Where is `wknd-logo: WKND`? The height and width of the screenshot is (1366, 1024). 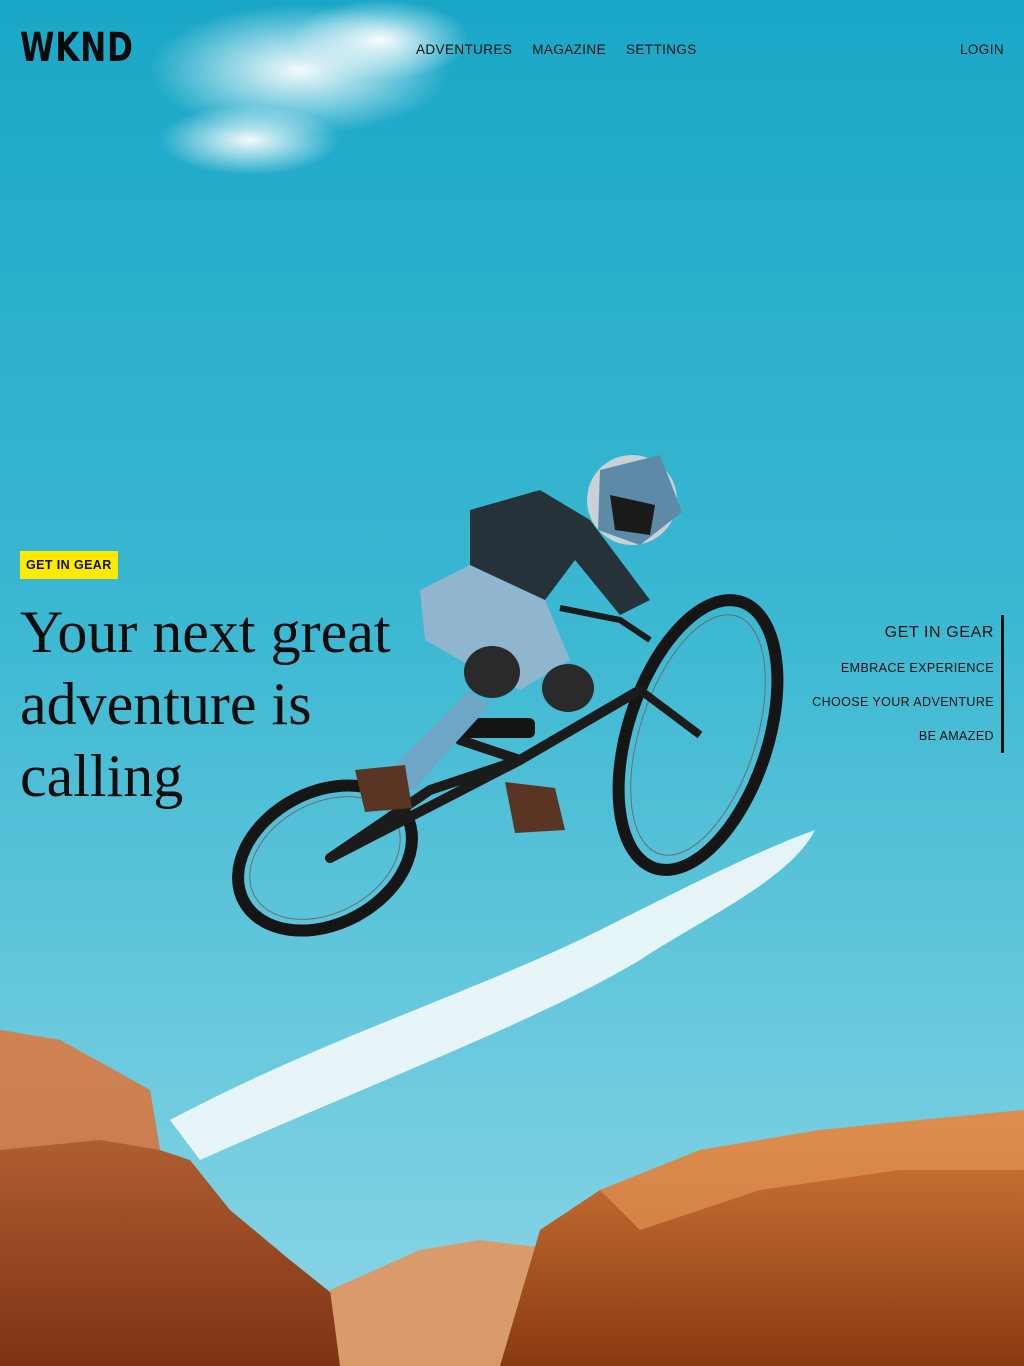 wknd-logo: WKND is located at coordinates (77, 48).